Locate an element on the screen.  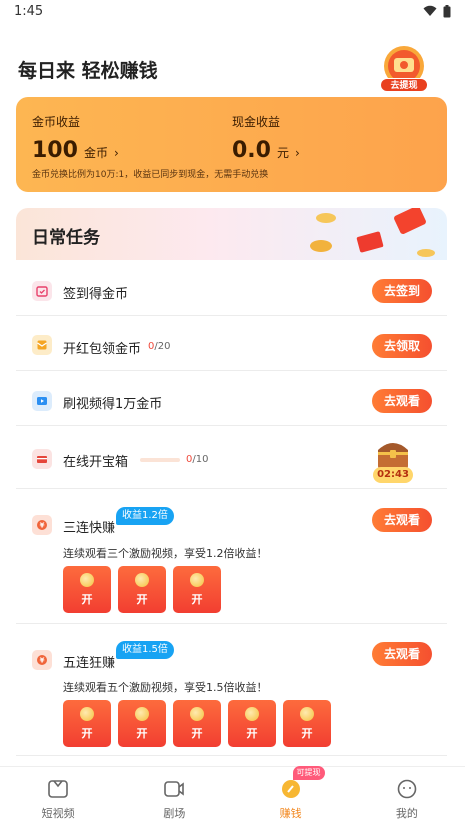
coin-earnings-value: 100 is located at coordinates (55, 150).